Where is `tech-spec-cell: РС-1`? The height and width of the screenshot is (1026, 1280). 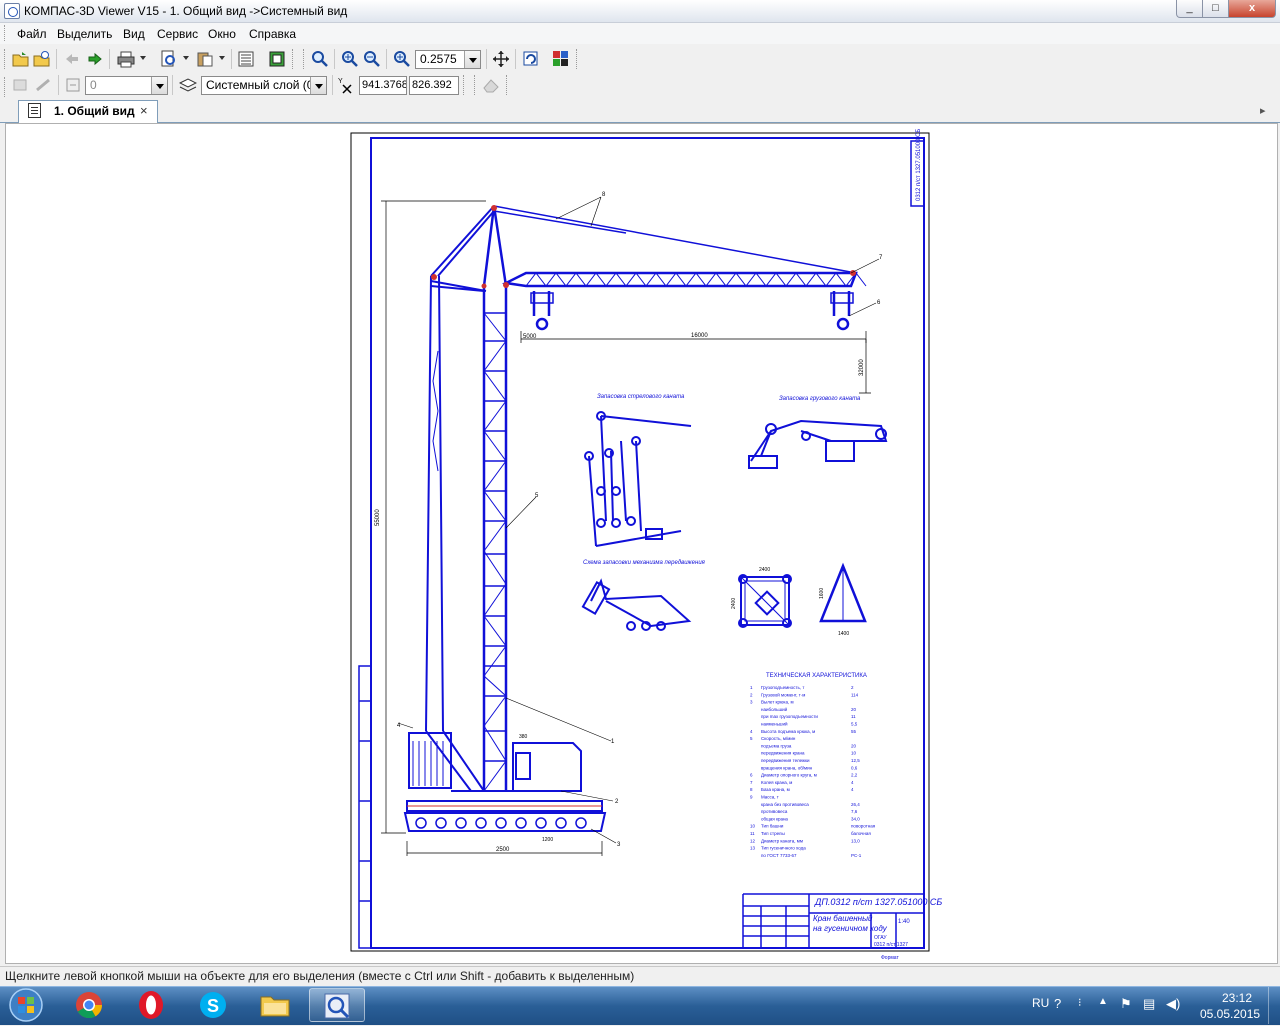 tech-spec-cell: РС-1 is located at coordinates (856, 855).